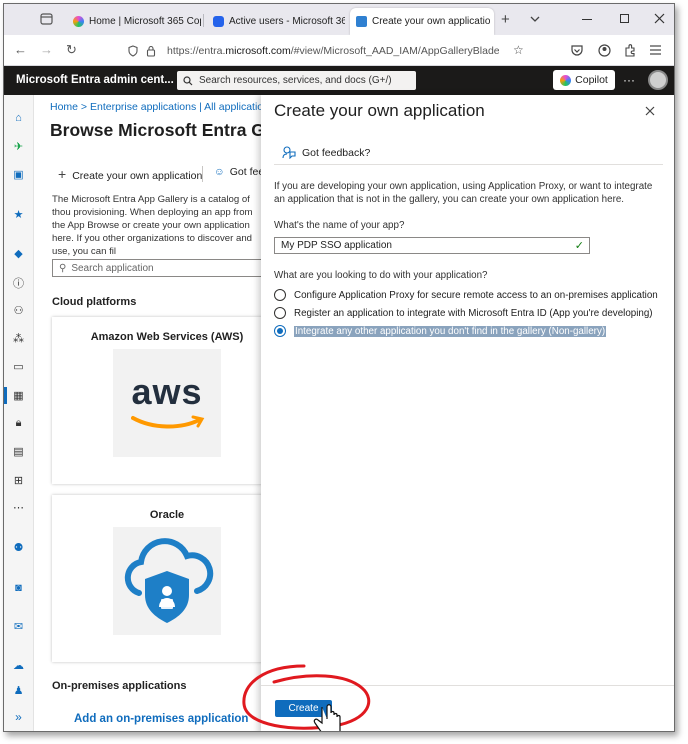  I want to click on admin-favicon-icon, so click(218, 21).